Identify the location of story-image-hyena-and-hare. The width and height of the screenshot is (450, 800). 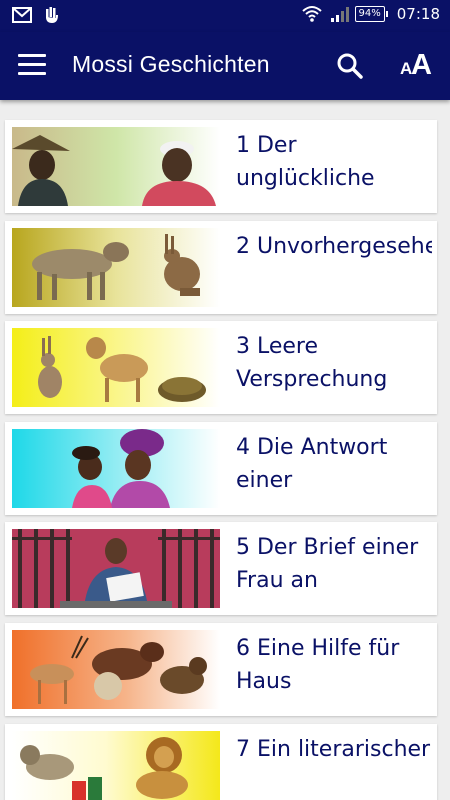
(116, 267).